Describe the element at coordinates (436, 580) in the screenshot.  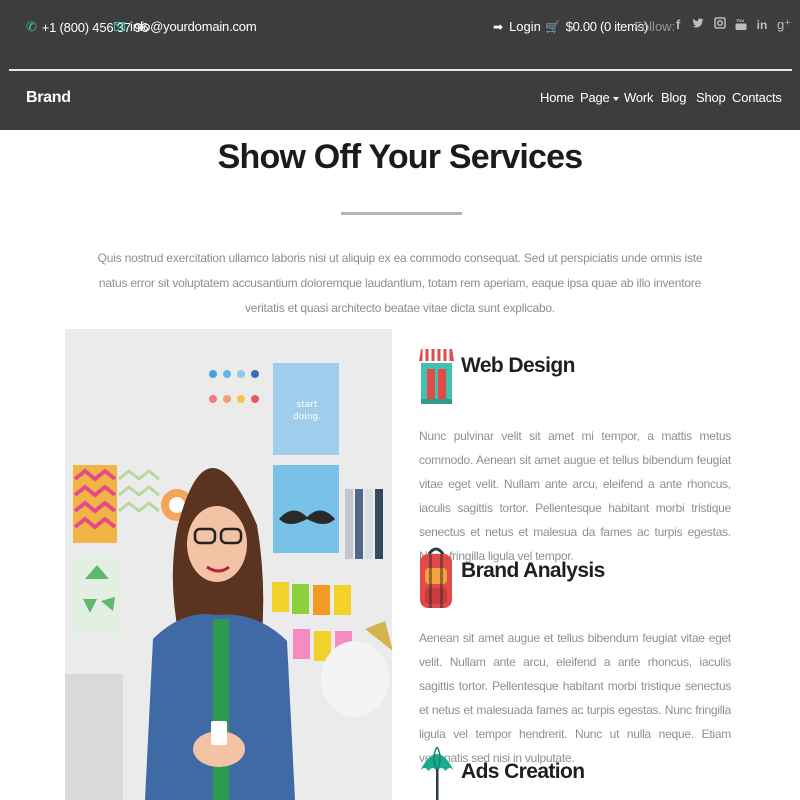
I see `backpack-icon` at that location.